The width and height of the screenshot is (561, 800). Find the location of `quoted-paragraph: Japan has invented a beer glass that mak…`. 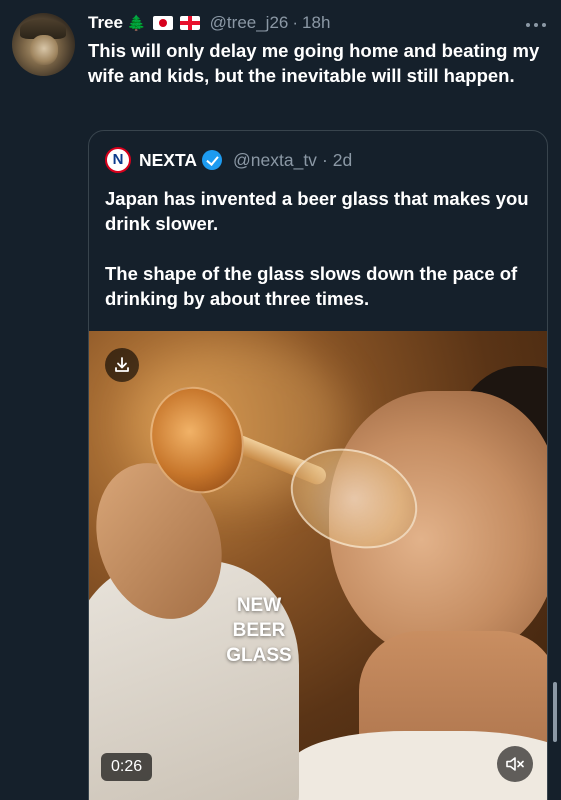

quoted-paragraph: Japan has invented a beer glass that mak… is located at coordinates (317, 211).